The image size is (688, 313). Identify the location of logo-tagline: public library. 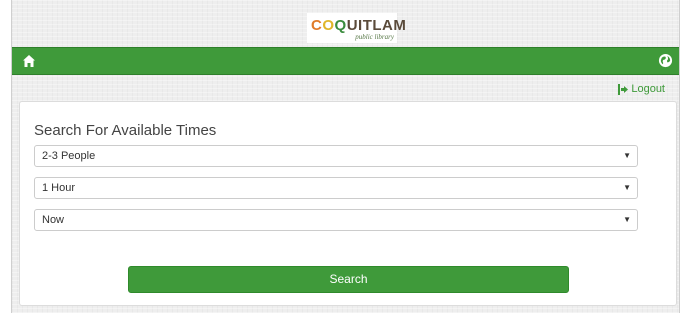
(374, 37).